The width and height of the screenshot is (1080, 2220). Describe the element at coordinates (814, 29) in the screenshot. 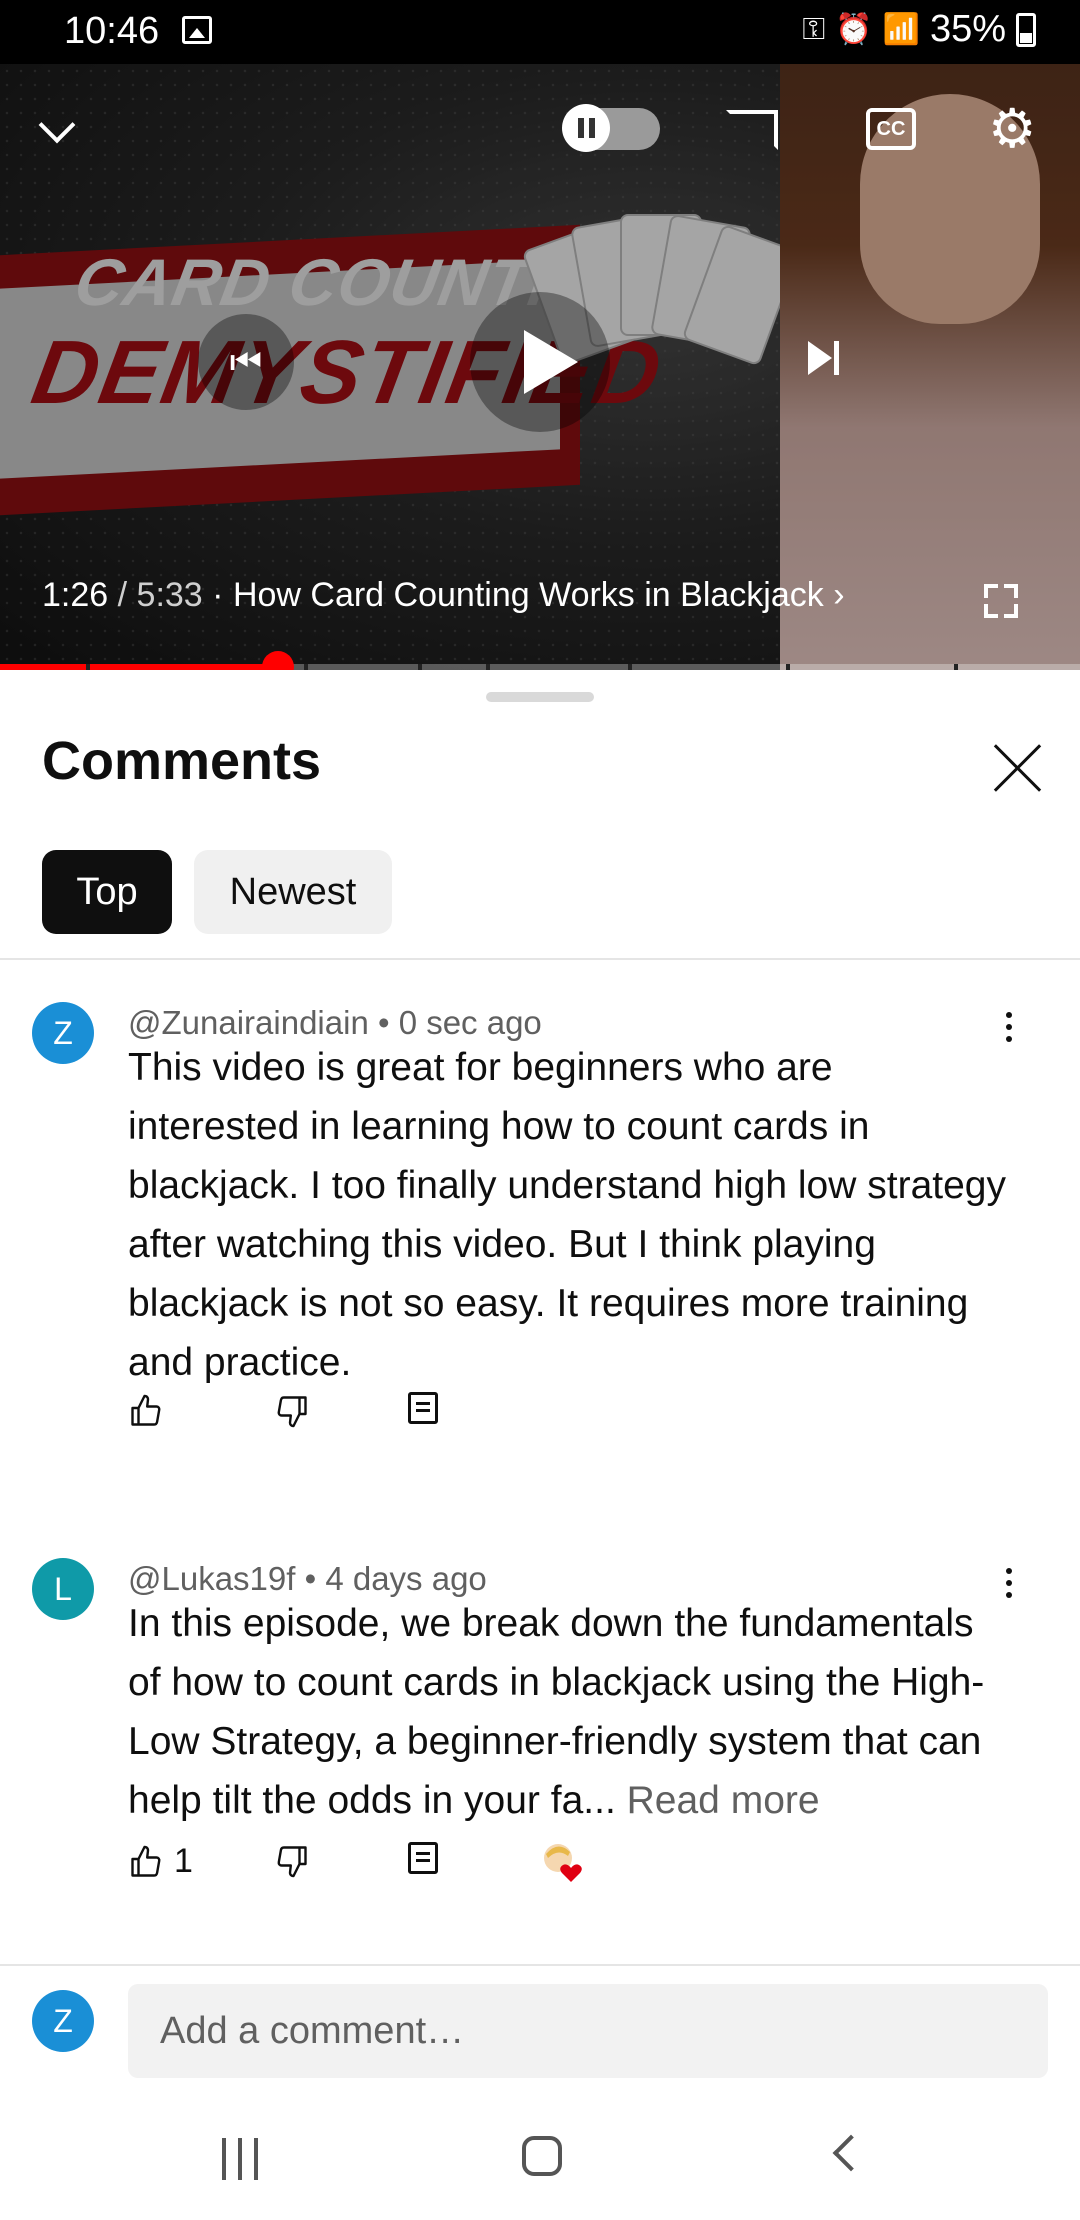

I see `key-icon: ⚿` at that location.